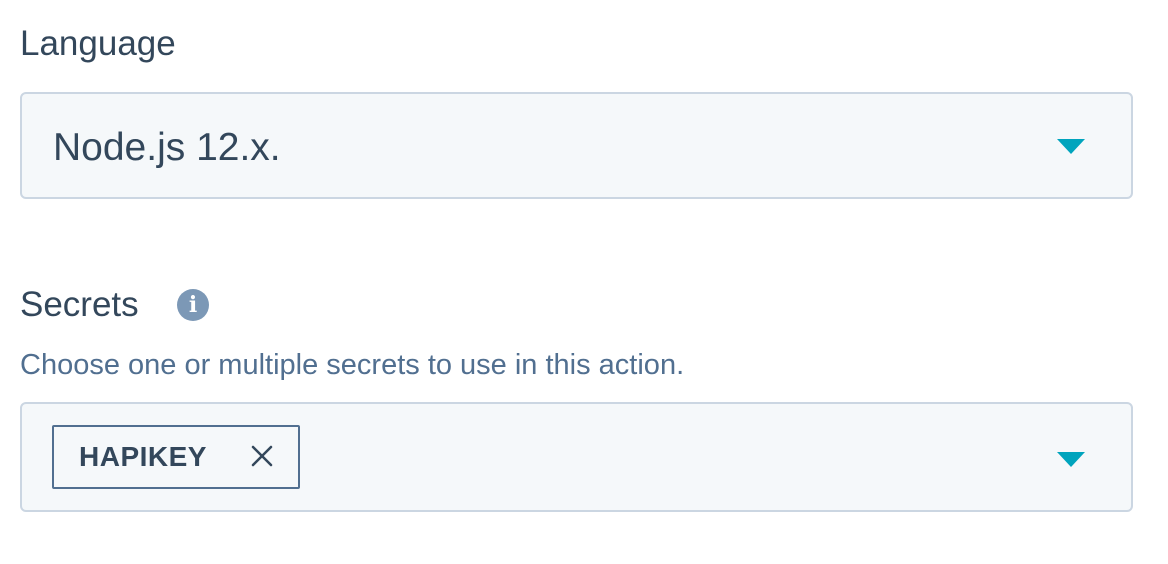 This screenshot has height=564, width=1168. I want to click on info-icon: i, so click(193, 305).